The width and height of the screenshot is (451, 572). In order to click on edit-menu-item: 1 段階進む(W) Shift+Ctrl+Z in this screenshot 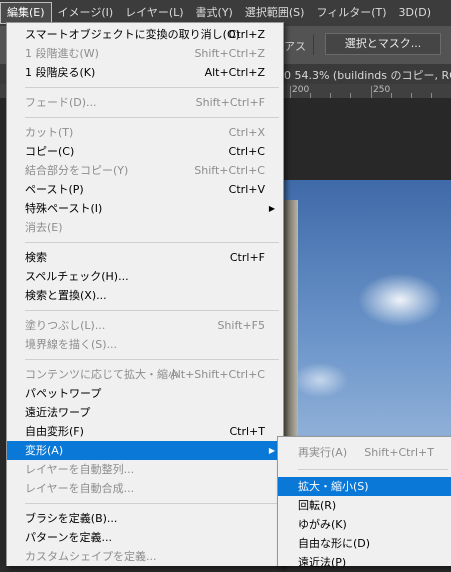, I will do `click(145, 53)`.